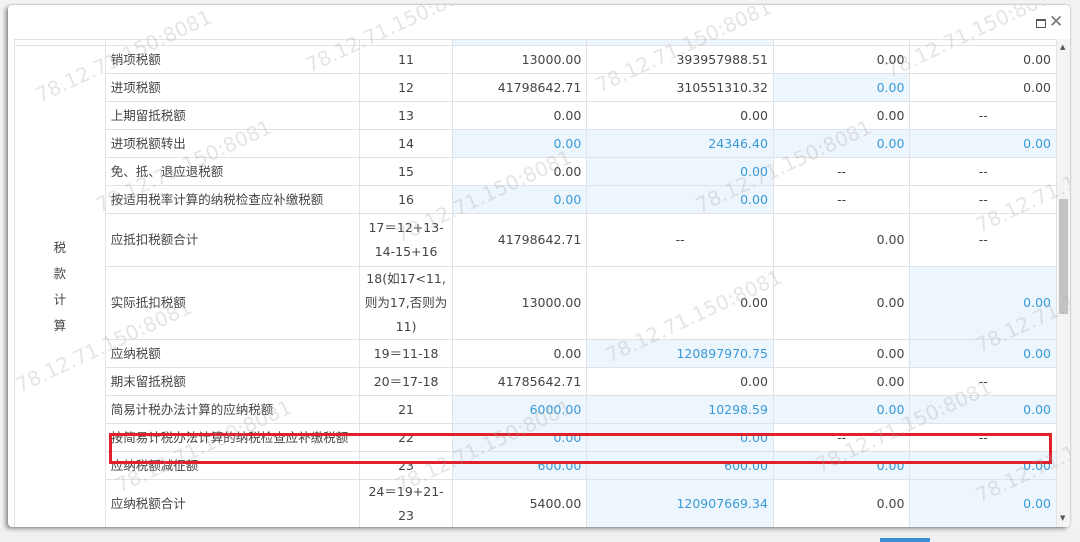 This screenshot has height=542, width=1080. Describe the element at coordinates (232, 409) in the screenshot. I see `row-name: 简易计税办法计算的应纳税额` at that location.